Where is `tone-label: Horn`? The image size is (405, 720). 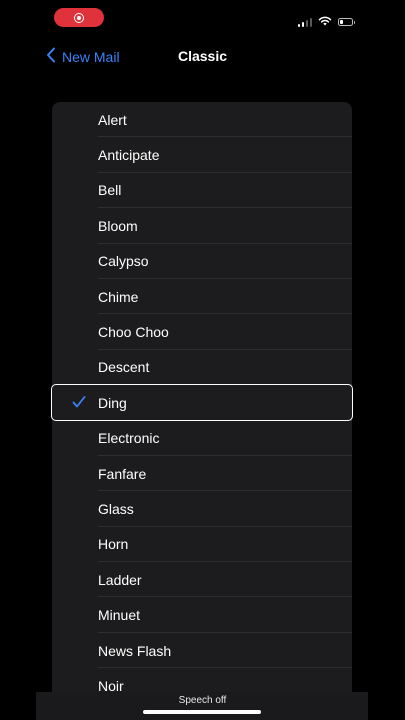
tone-label: Horn is located at coordinates (113, 544).